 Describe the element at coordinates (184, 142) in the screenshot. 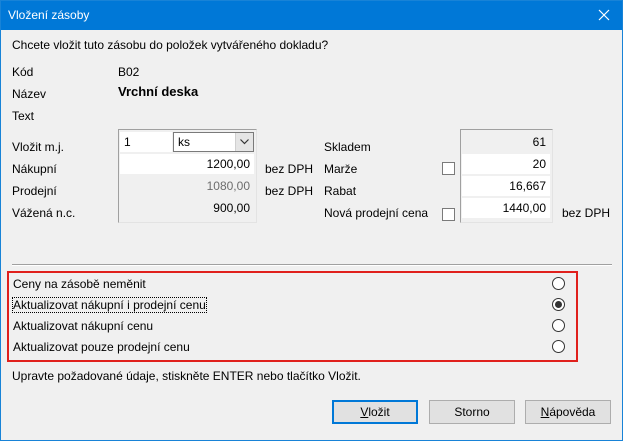

I see `unit-select-value: ks` at that location.